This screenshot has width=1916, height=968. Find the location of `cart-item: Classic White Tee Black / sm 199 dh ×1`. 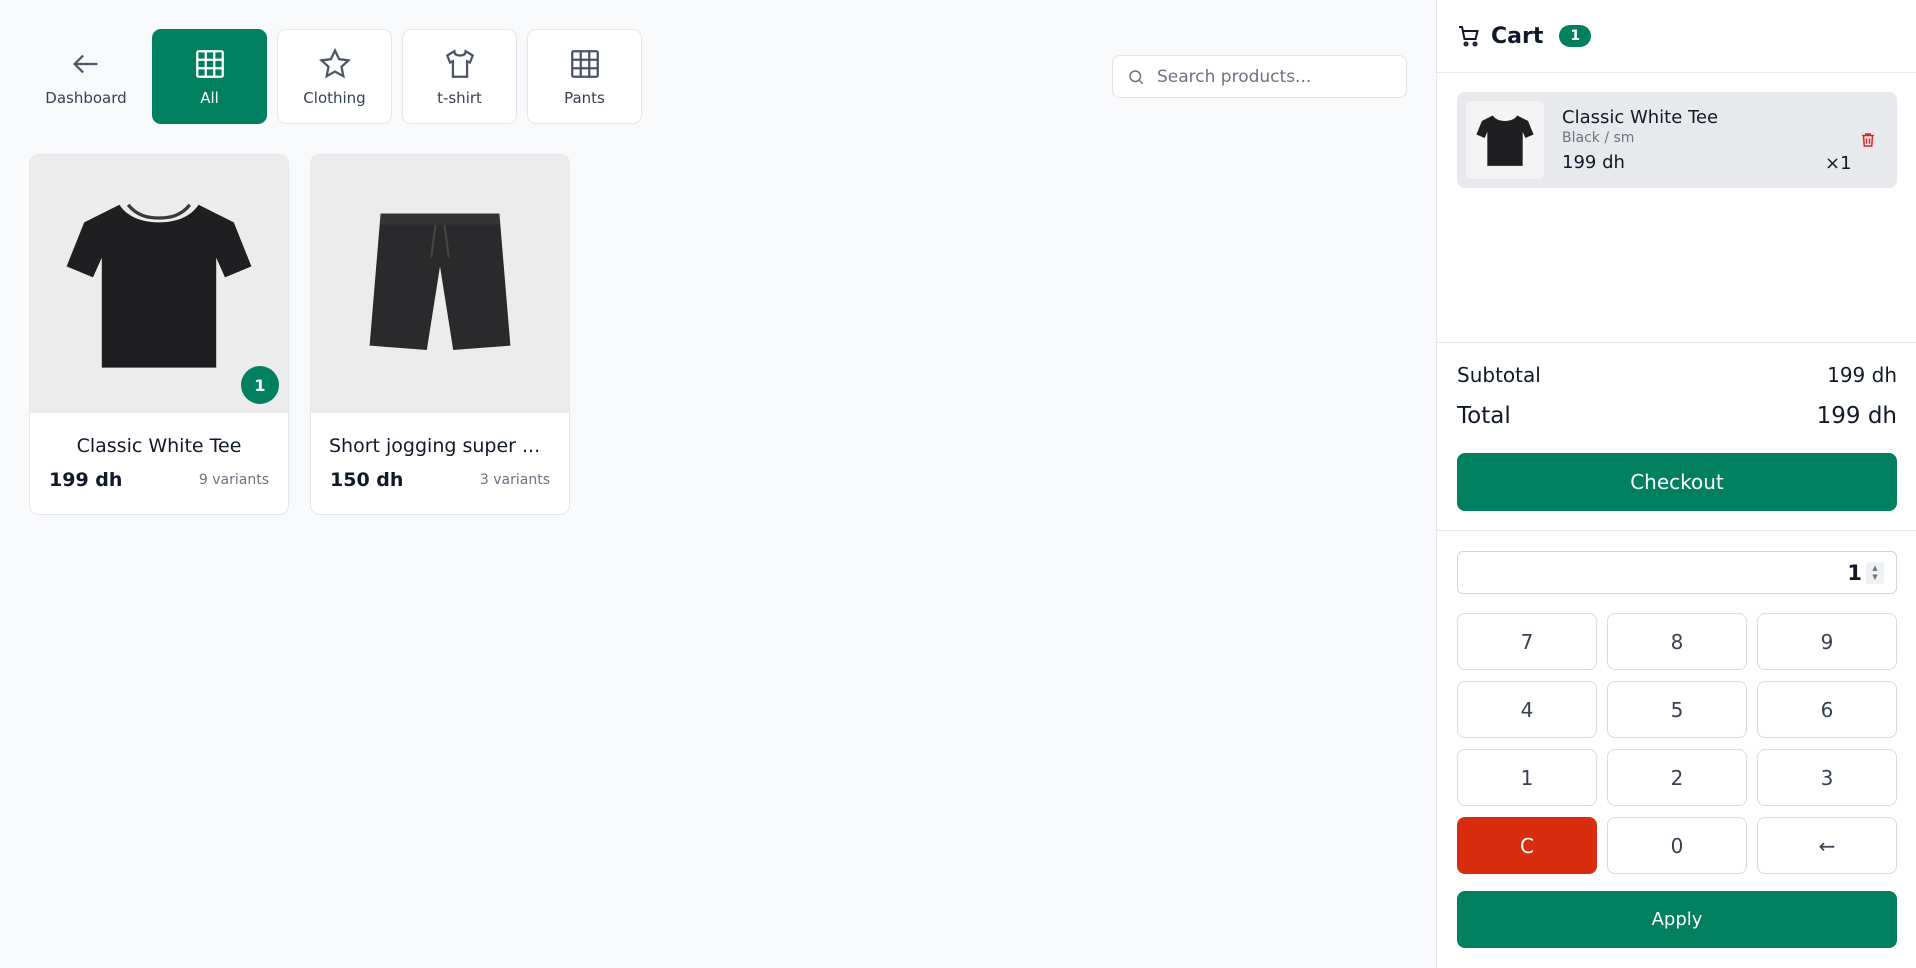

cart-item: Classic White Tee Black / sm 199 dh ×1 is located at coordinates (1677, 140).